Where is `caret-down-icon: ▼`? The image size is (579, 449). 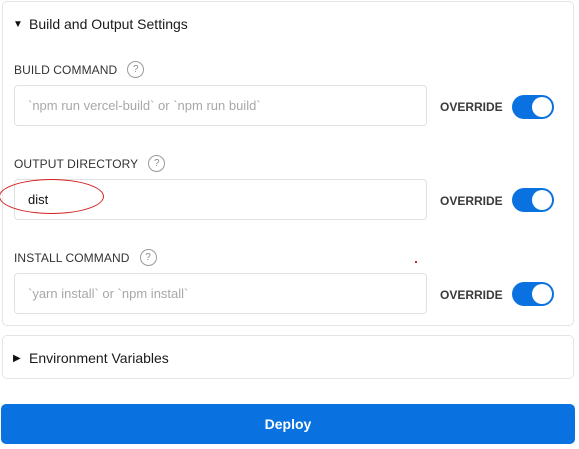
caret-down-icon: ▼ is located at coordinates (18, 24).